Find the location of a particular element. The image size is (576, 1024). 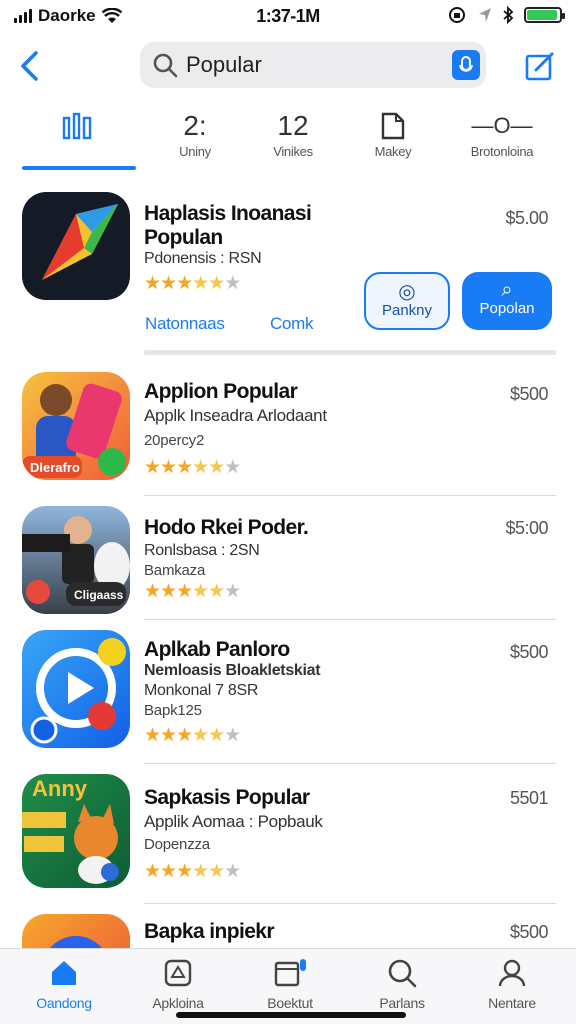

link-secondary: Comk is located at coordinates (292, 324).